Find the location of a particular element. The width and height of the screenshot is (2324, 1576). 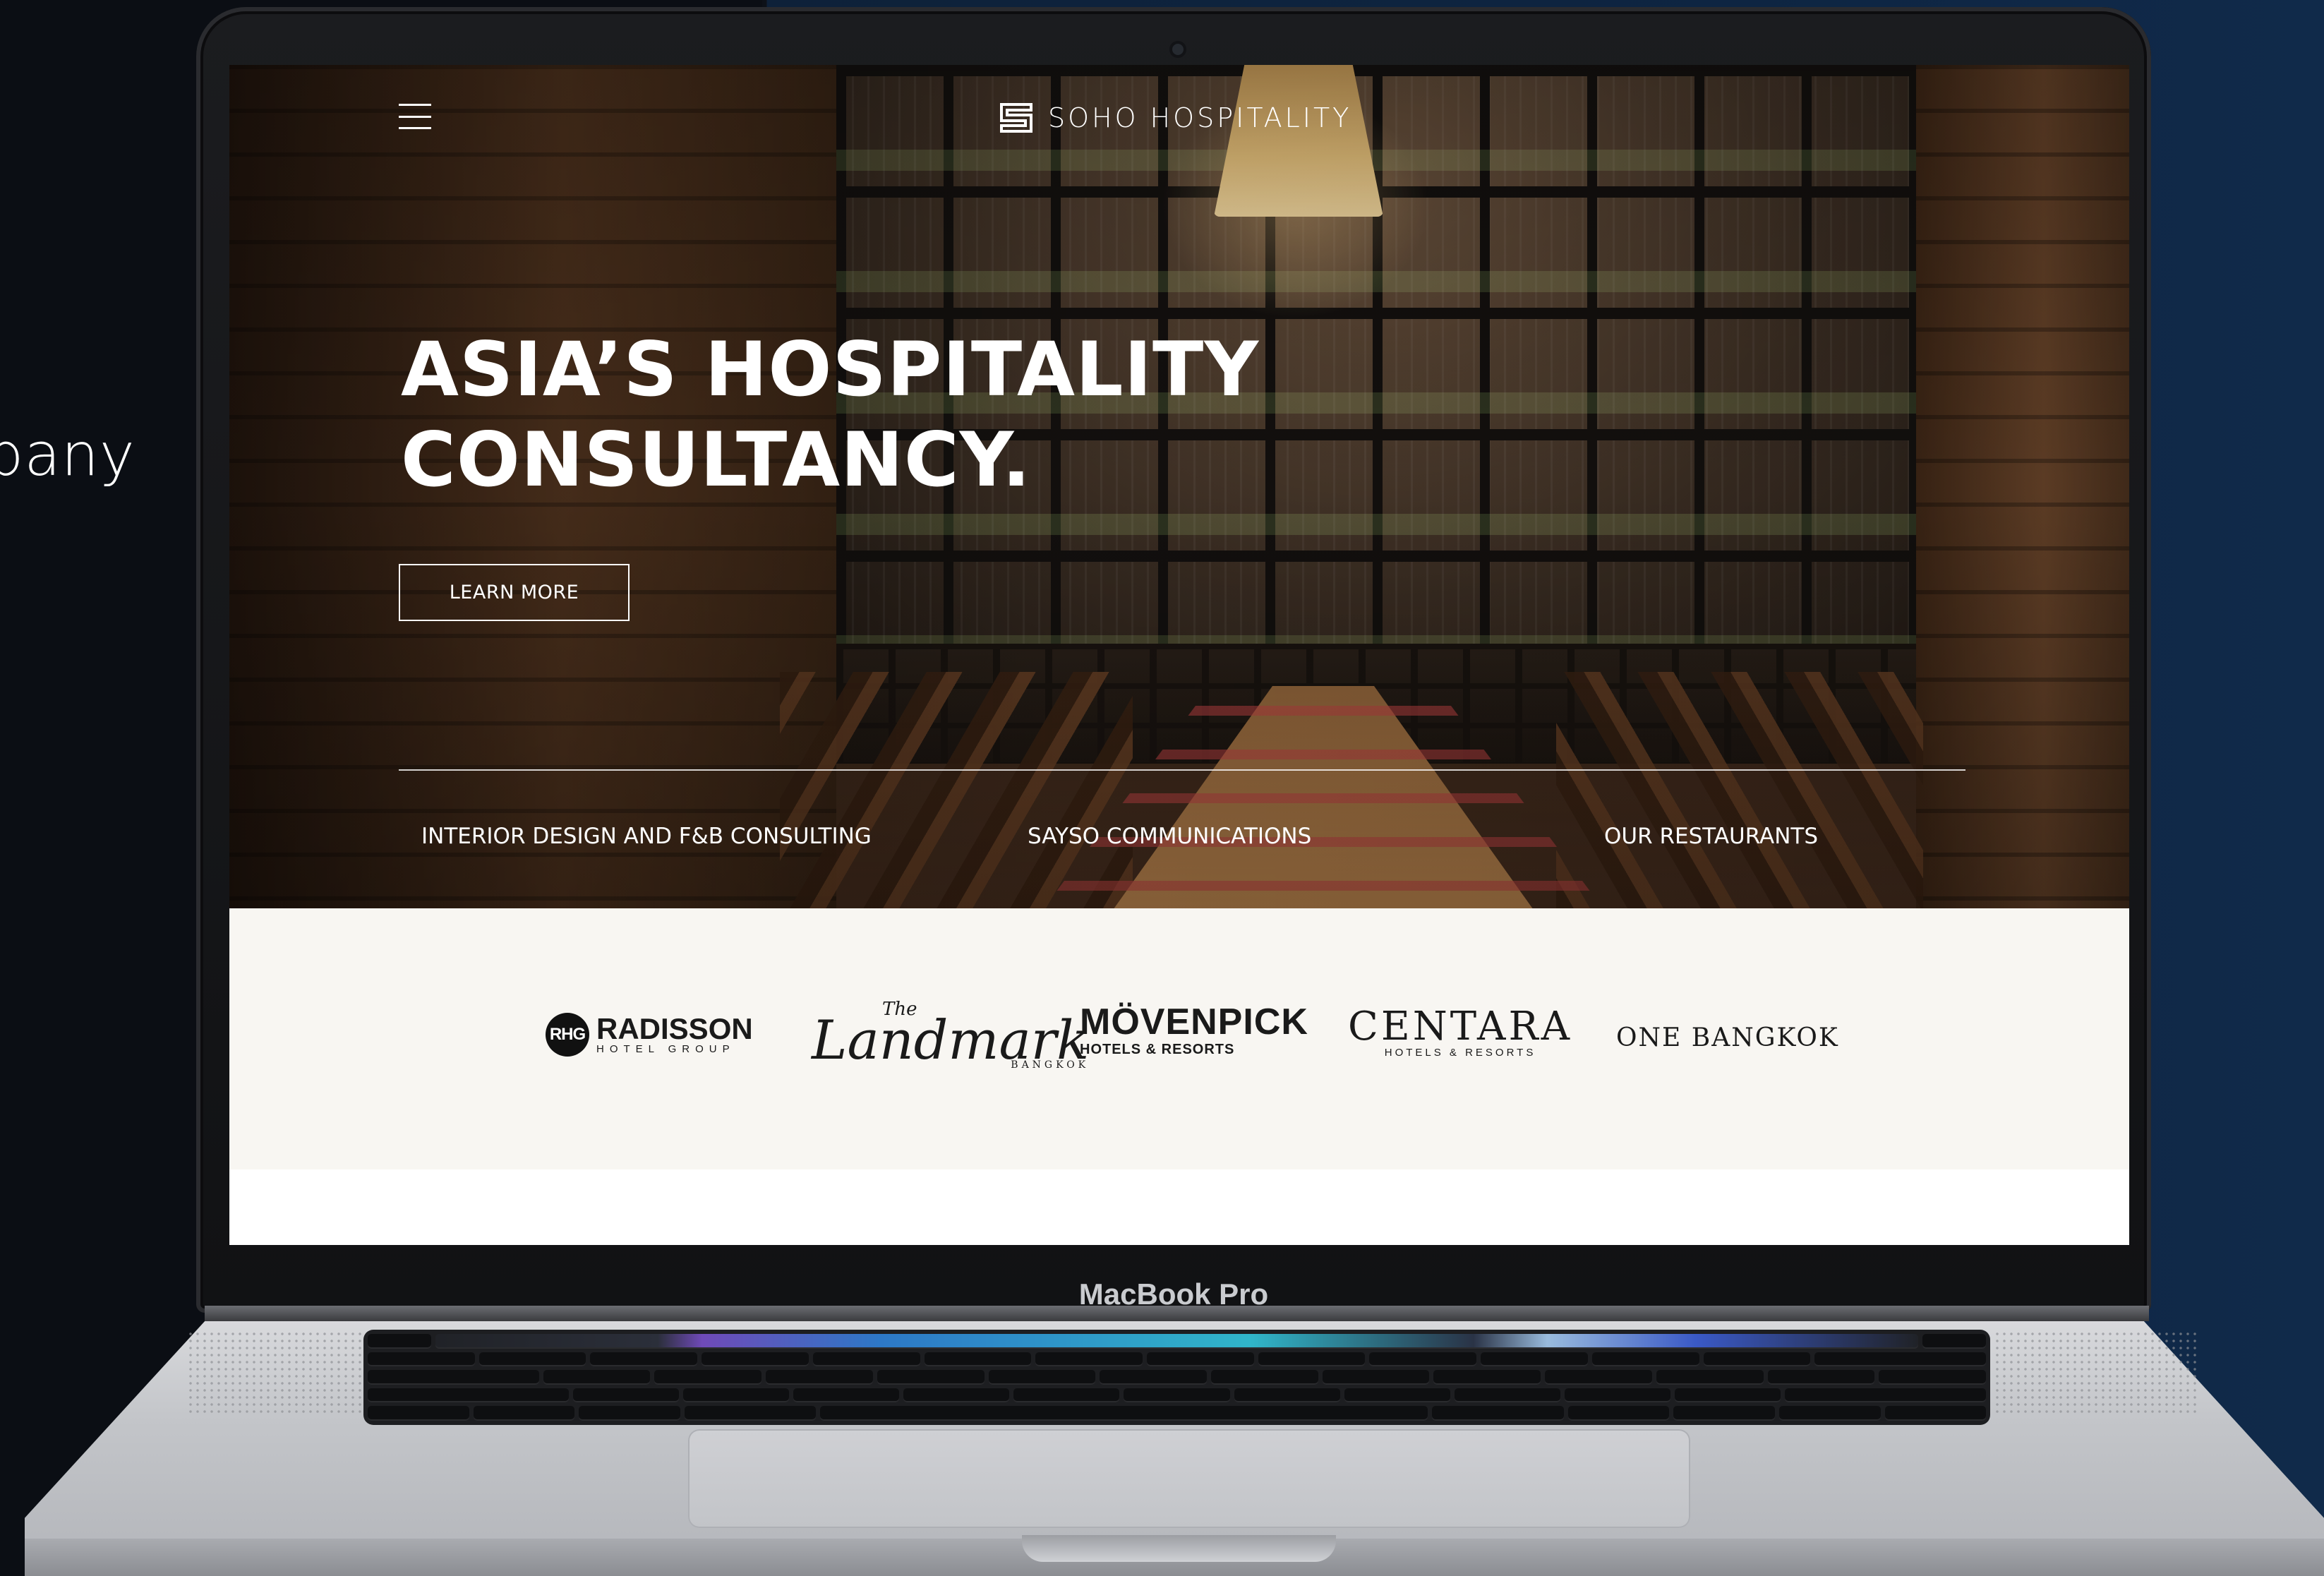

radisson-sub: HOTEL GROUP is located at coordinates (665, 1048).